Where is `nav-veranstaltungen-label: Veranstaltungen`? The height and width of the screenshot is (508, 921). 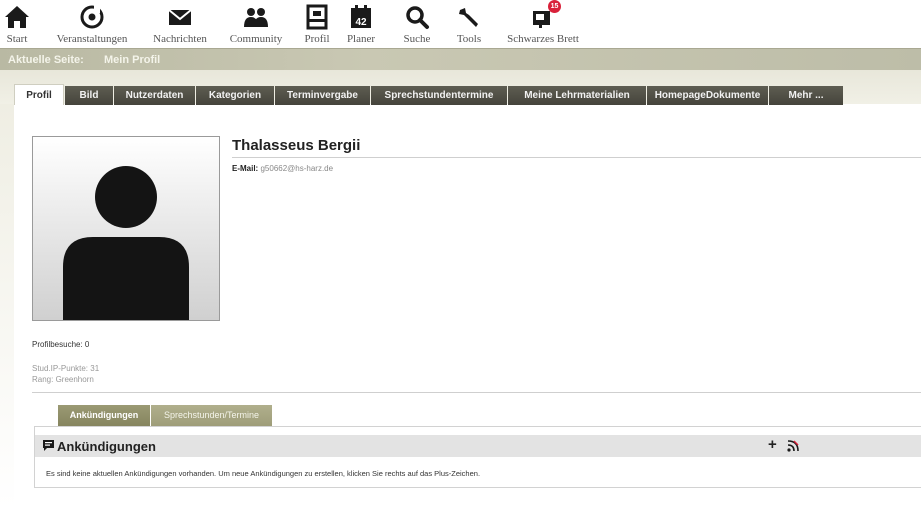
nav-veranstaltungen-label: Veranstaltungen is located at coordinates (92, 39).